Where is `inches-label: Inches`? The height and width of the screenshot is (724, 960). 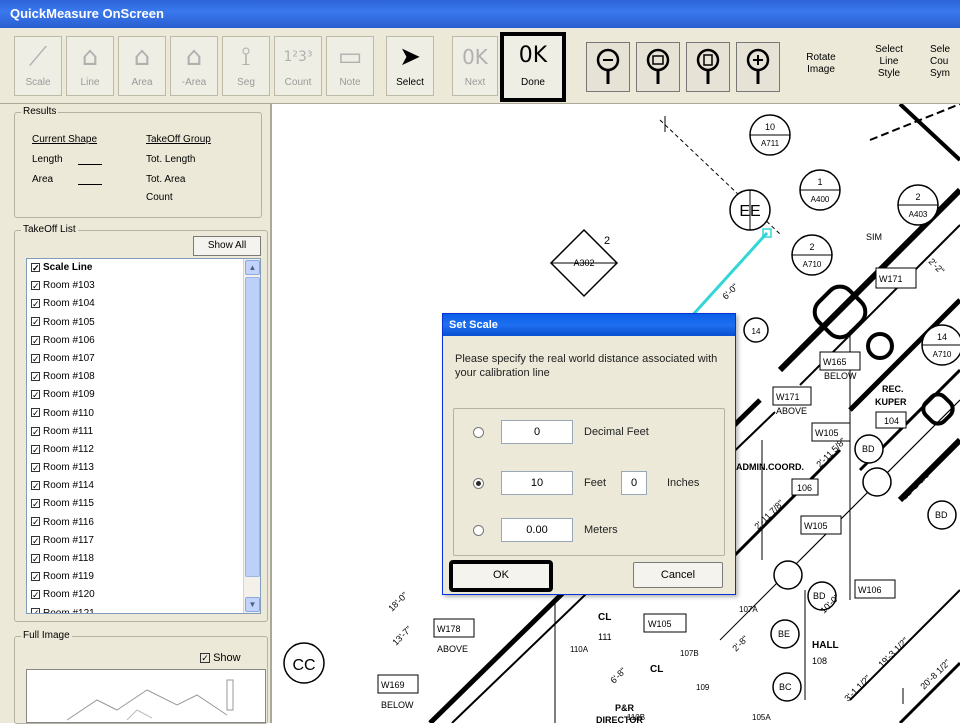 inches-label: Inches is located at coordinates (683, 483).